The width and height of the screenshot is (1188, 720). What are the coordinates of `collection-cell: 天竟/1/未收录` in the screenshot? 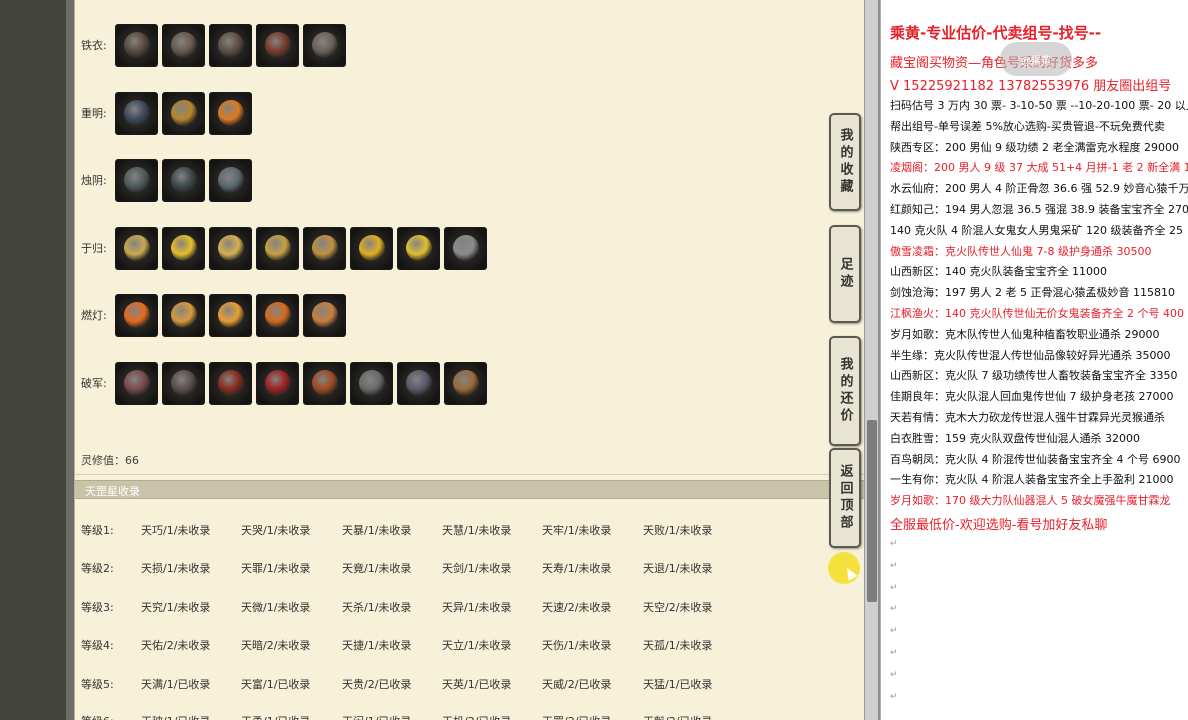 It's located at (377, 568).